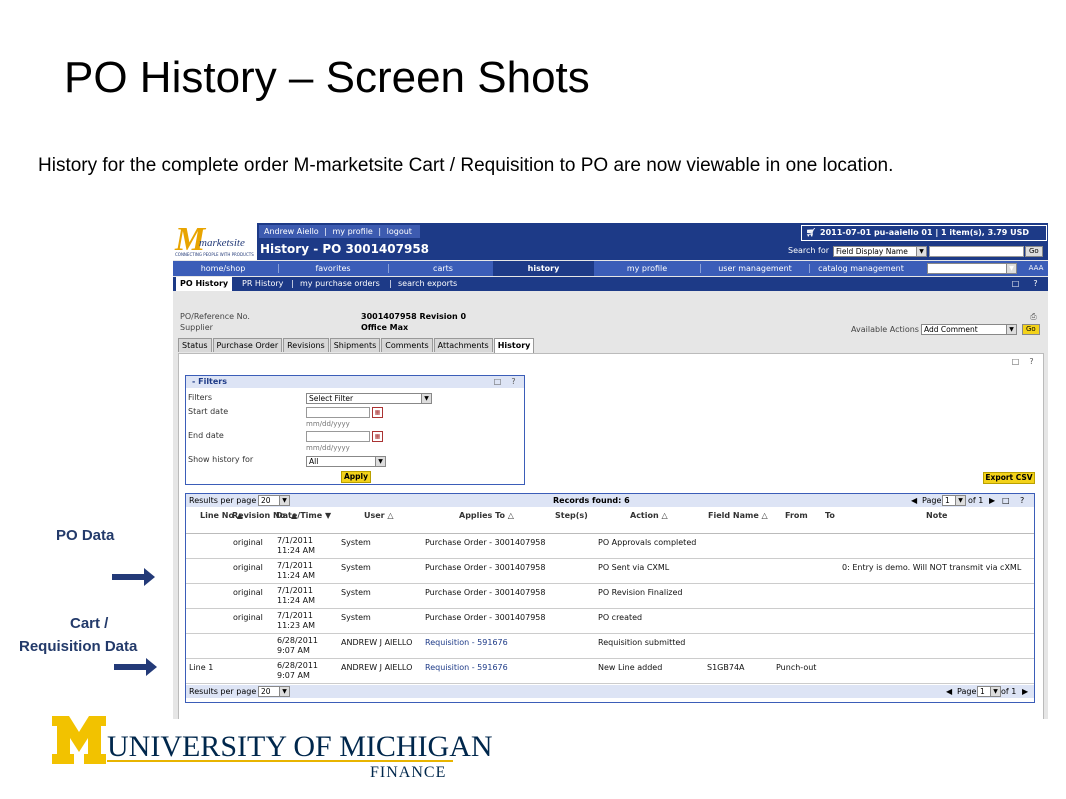 This screenshot has width=1066, height=799. I want to click on available-actions-label: Available Actions, so click(885, 329).